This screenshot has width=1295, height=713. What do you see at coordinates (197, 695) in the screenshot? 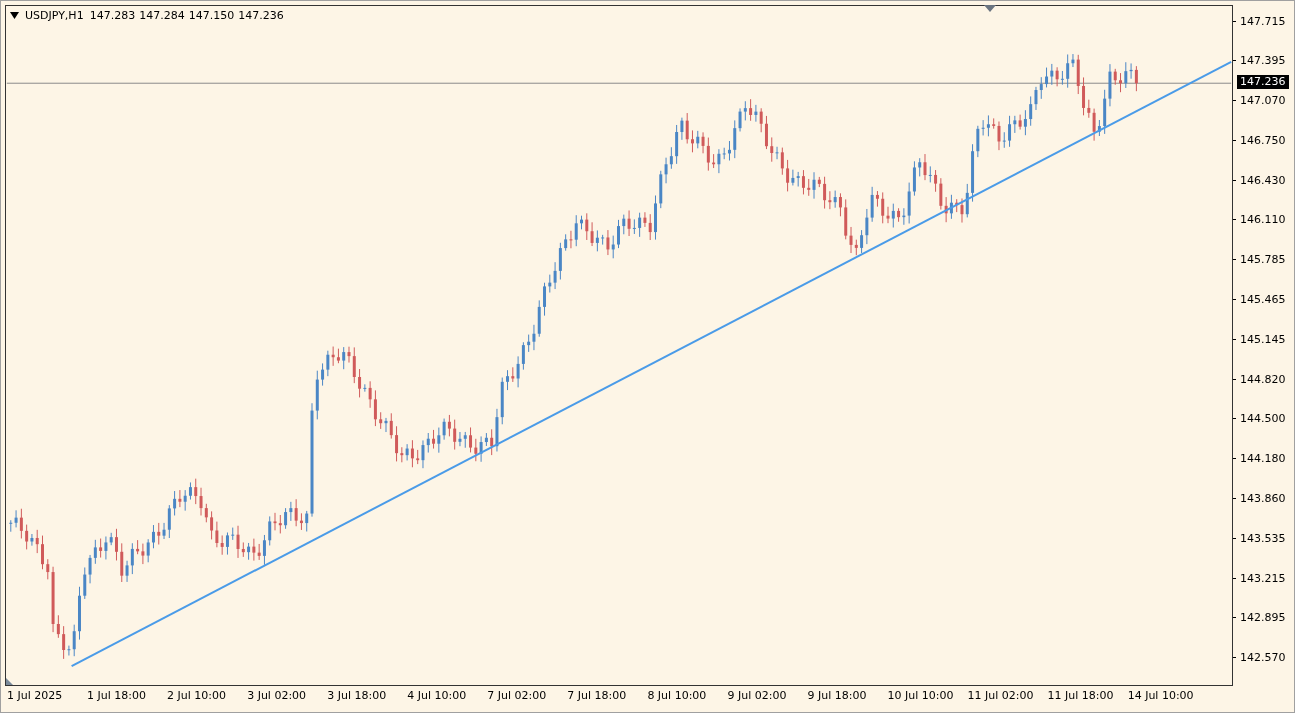
I see `time-tick-label: 2 Jul 10:00` at bounding box center [197, 695].